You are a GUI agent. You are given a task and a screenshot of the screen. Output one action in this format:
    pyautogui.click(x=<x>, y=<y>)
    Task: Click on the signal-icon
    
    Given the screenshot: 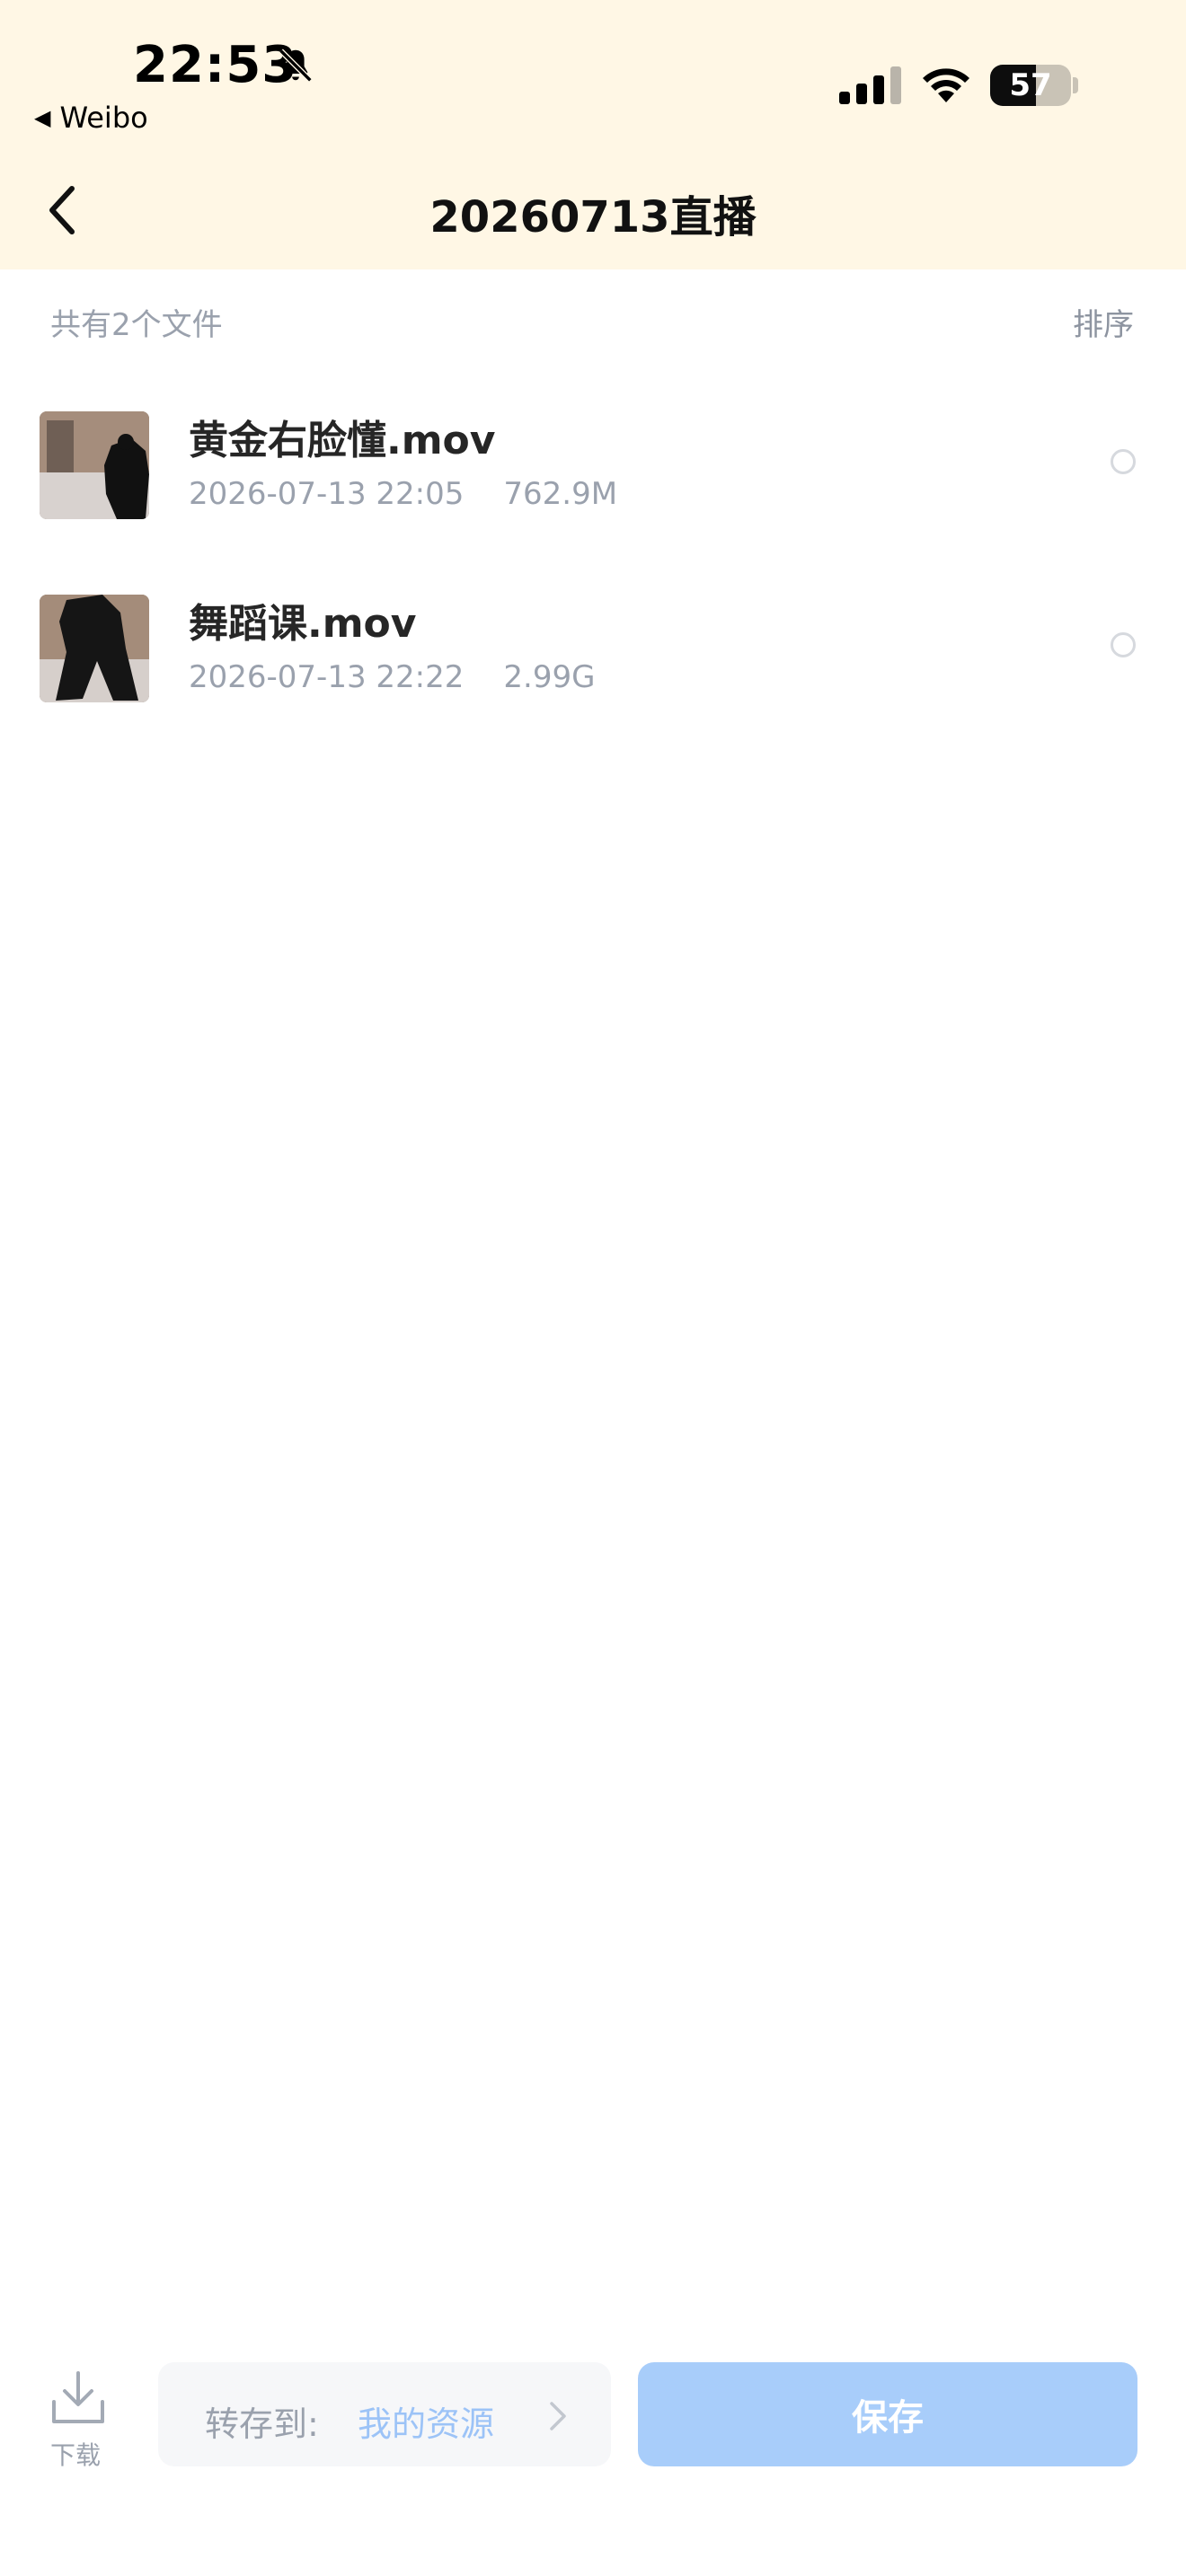 What is the action you would take?
    pyautogui.click(x=870, y=85)
    